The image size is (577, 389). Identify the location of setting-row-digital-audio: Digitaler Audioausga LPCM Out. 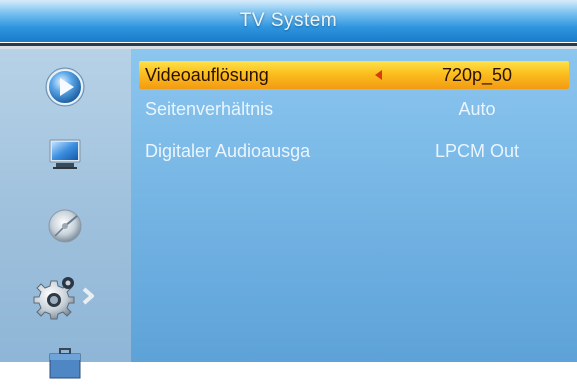
(354, 151).